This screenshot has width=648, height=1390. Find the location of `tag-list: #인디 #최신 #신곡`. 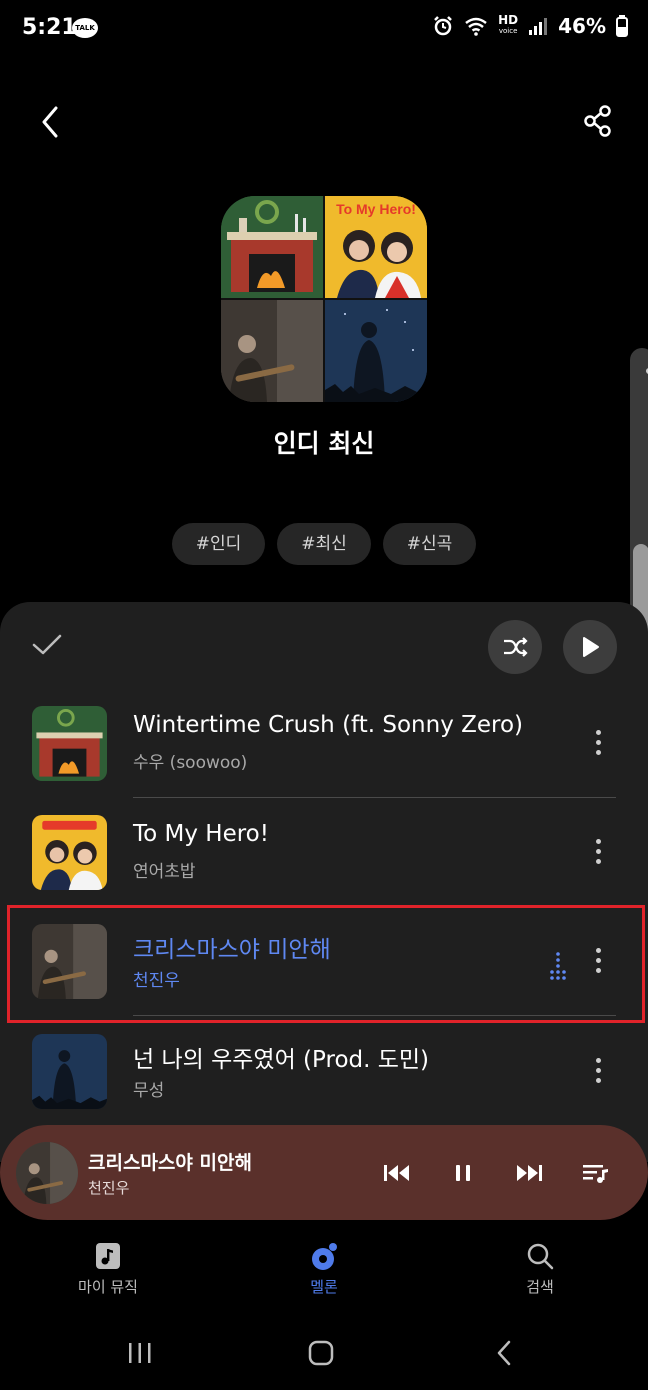

tag-list: #인디 #최신 #신곡 is located at coordinates (324, 544).